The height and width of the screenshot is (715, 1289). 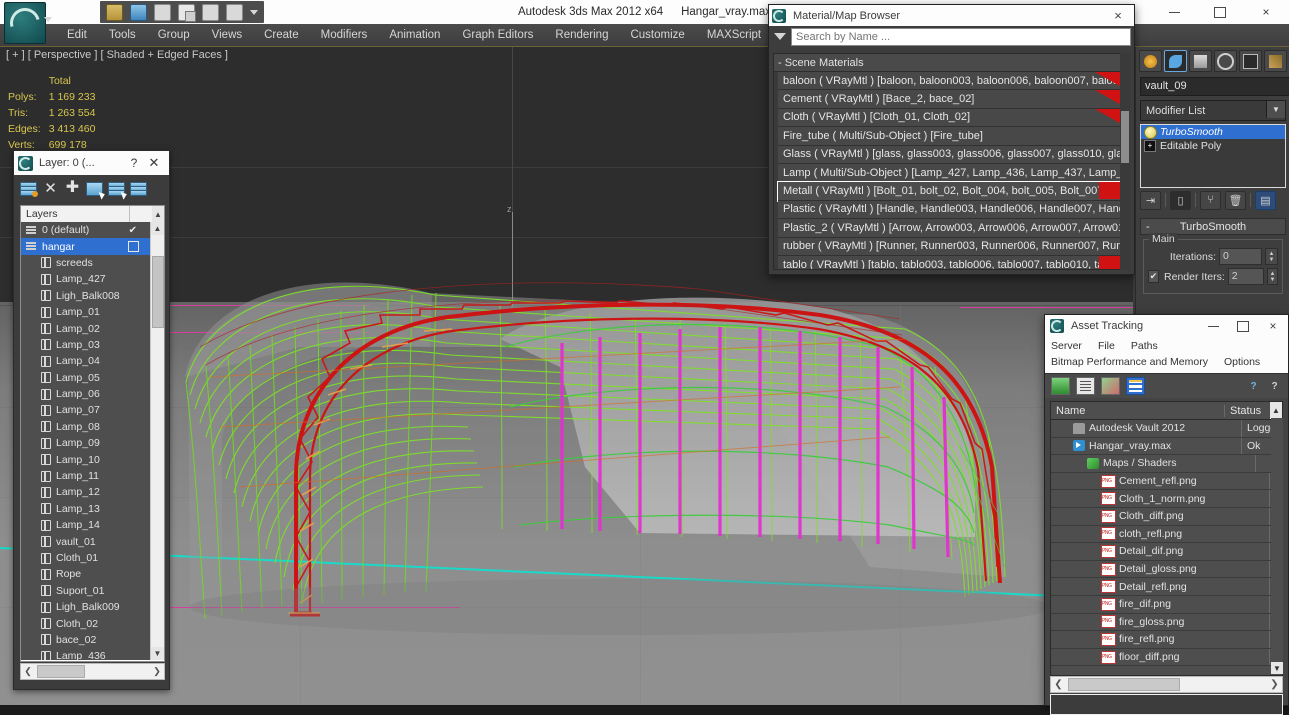 I want to click on render-iters-checkbox: ✔, so click(x=1154, y=276).